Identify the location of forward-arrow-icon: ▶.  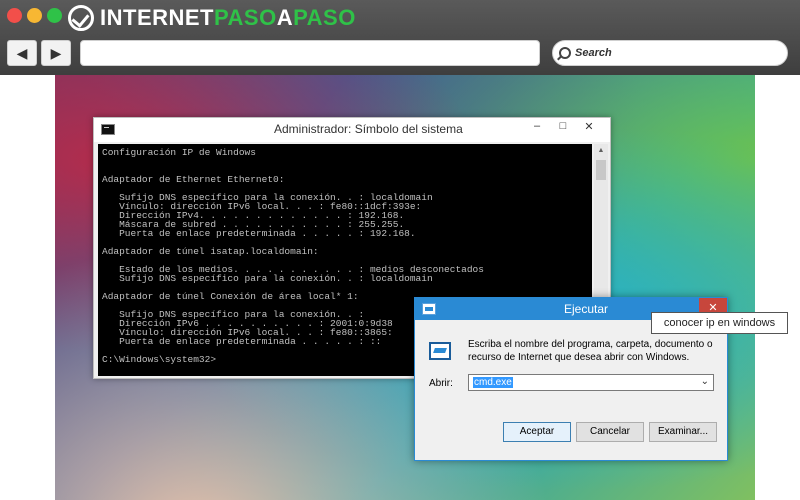
(56, 52).